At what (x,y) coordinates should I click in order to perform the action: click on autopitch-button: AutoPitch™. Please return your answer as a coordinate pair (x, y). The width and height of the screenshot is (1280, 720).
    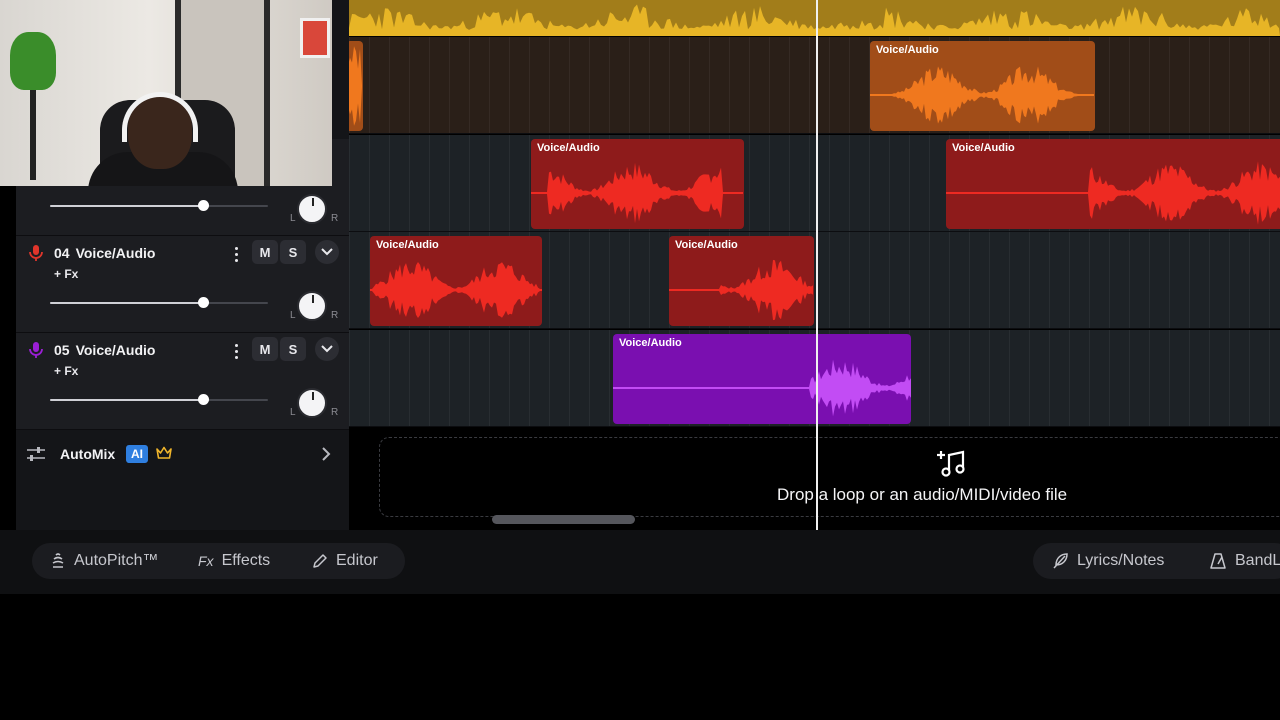
    Looking at the image, I should click on (104, 561).